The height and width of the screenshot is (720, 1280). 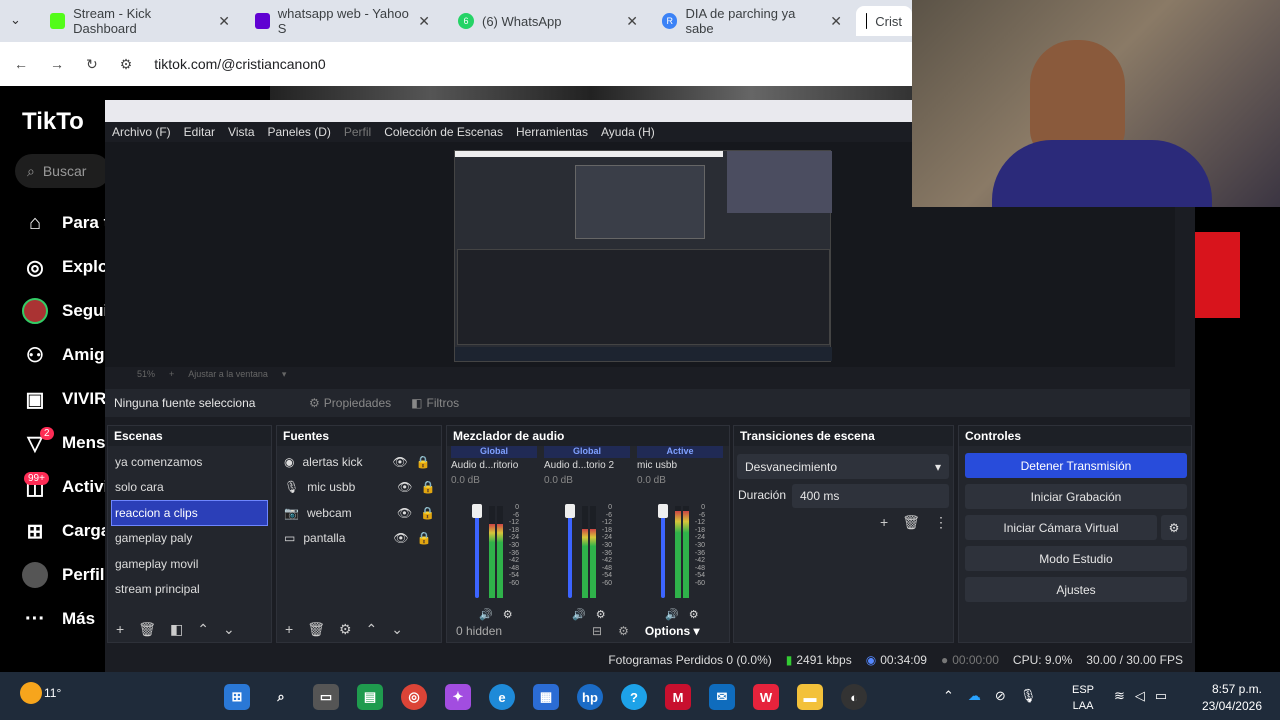 What do you see at coordinates (680, 465) in the screenshot?
I see `channel-name: mic usbb` at bounding box center [680, 465].